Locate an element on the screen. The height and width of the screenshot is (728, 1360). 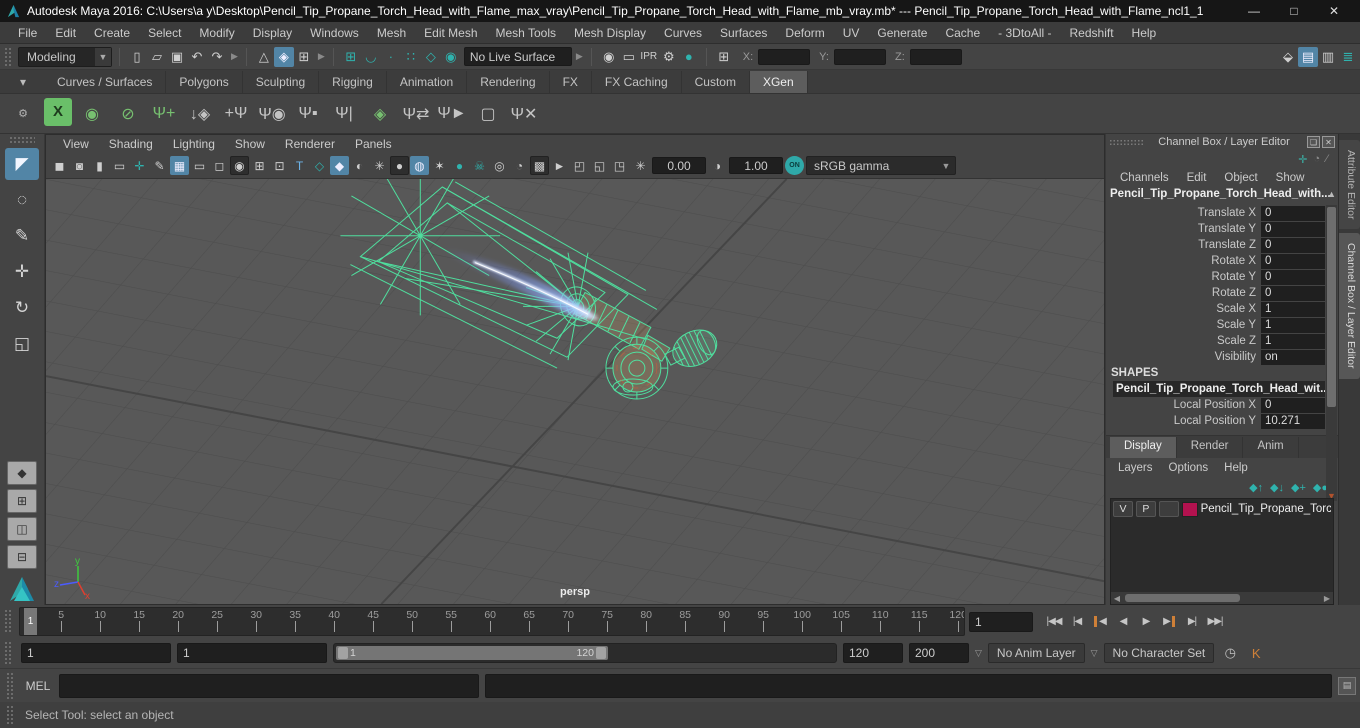
close-panel-icon: ✕ is located at coordinates (1328, 142).